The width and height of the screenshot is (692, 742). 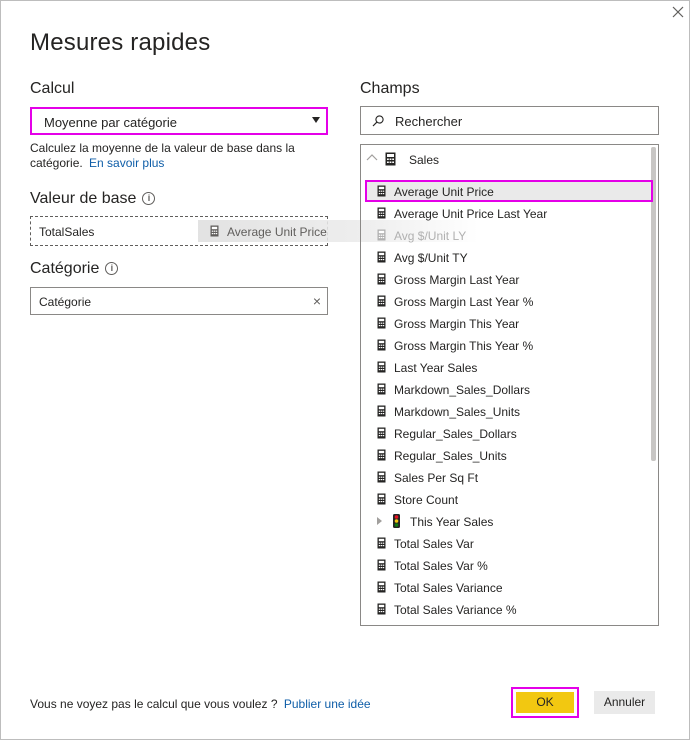 I want to click on calculator-table-icon, so click(x=390, y=159).